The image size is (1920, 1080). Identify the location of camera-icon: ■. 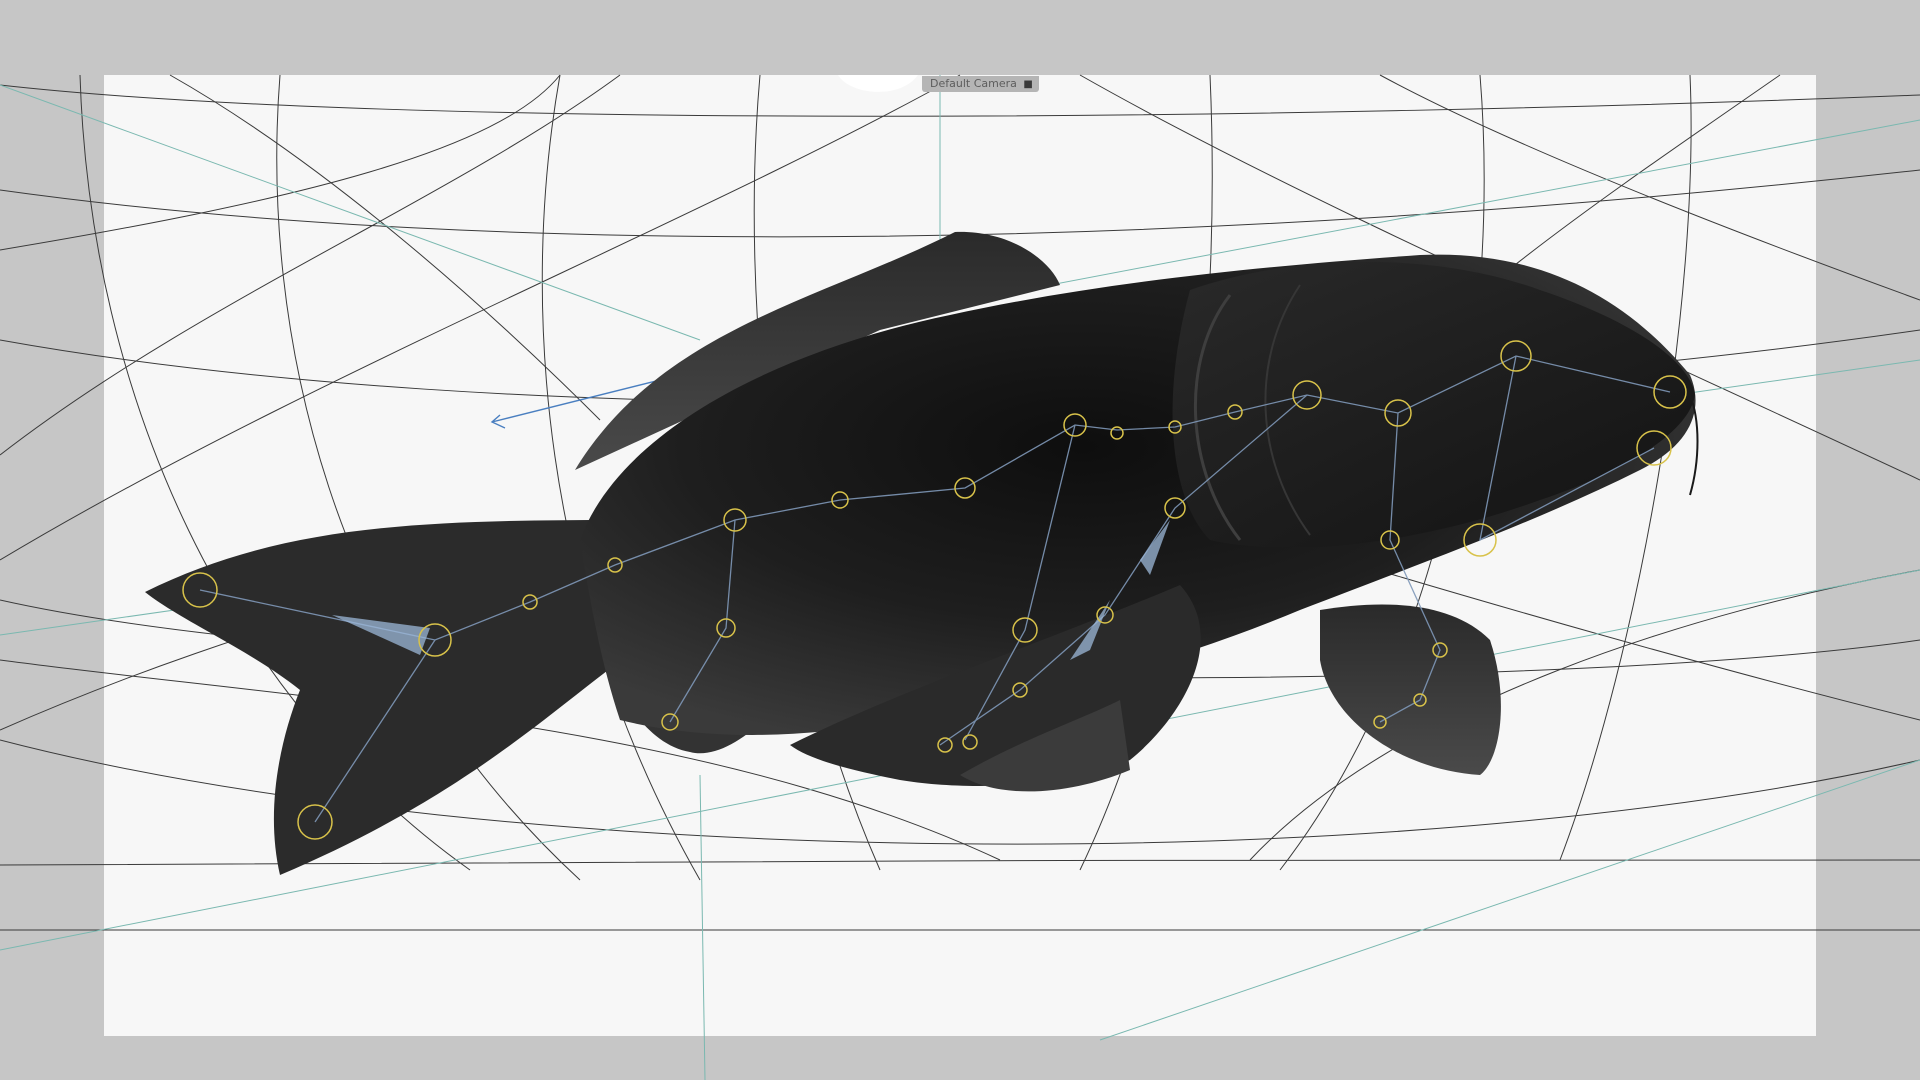
(1027, 85).